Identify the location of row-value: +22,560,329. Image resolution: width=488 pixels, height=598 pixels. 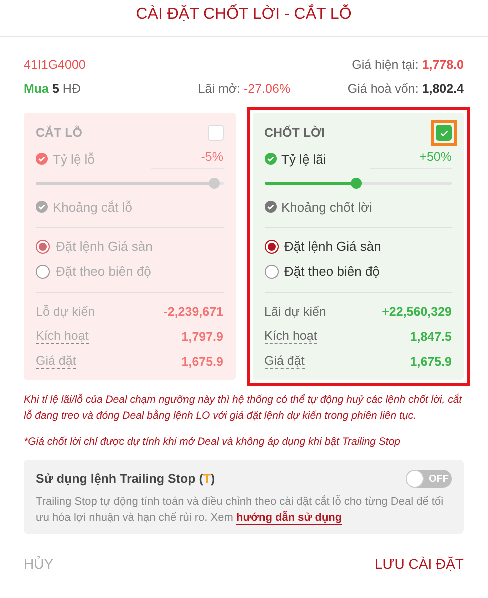
(417, 311).